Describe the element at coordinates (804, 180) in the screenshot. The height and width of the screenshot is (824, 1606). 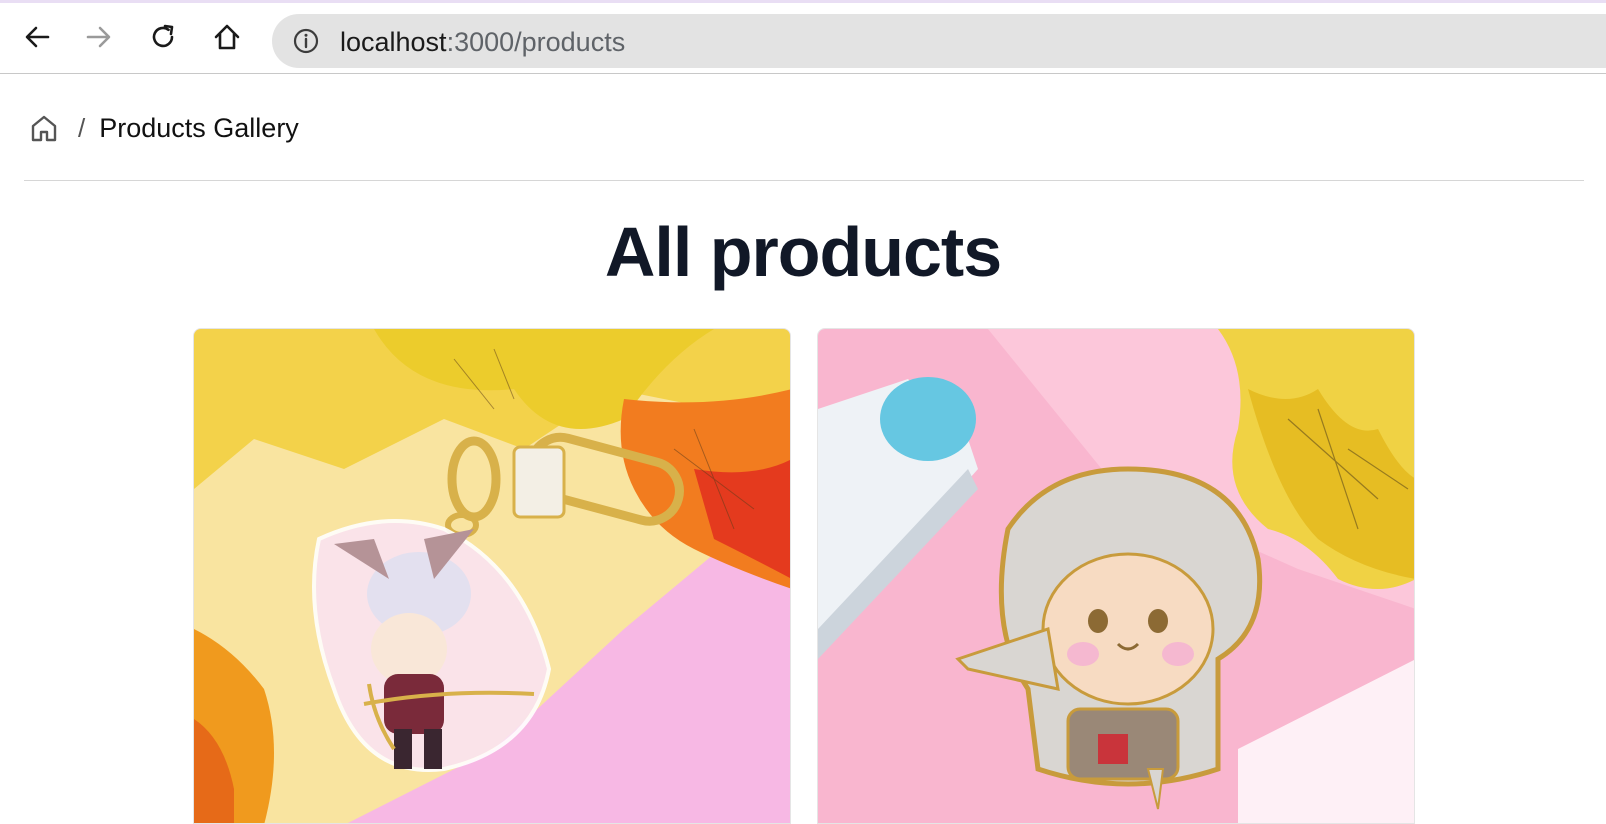
I see `header-divider` at that location.